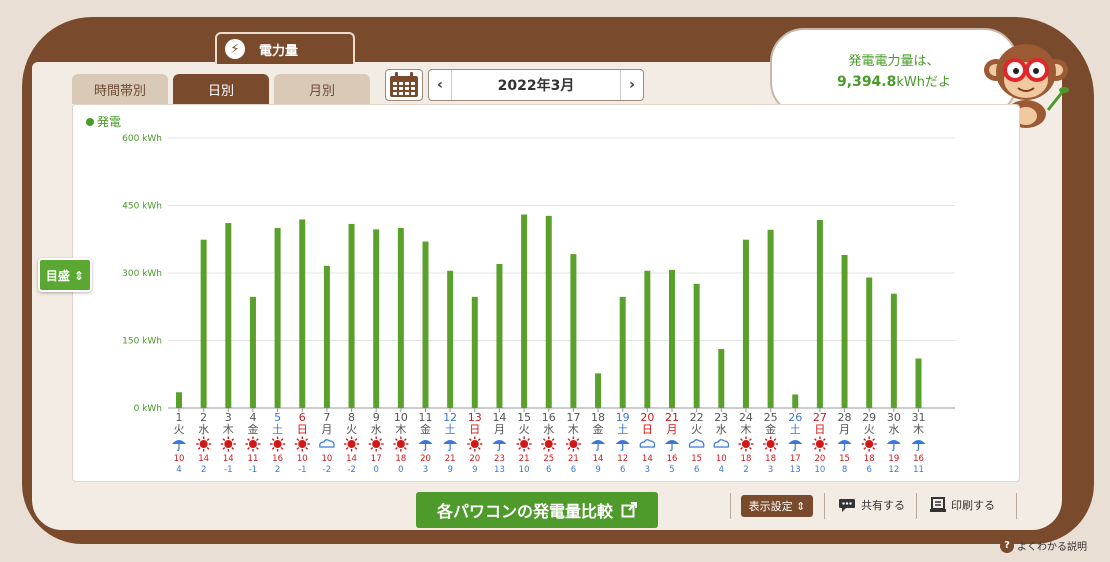 The width and height of the screenshot is (1110, 562). I want to click on scale-button: 目盛 ⇕, so click(65, 275).